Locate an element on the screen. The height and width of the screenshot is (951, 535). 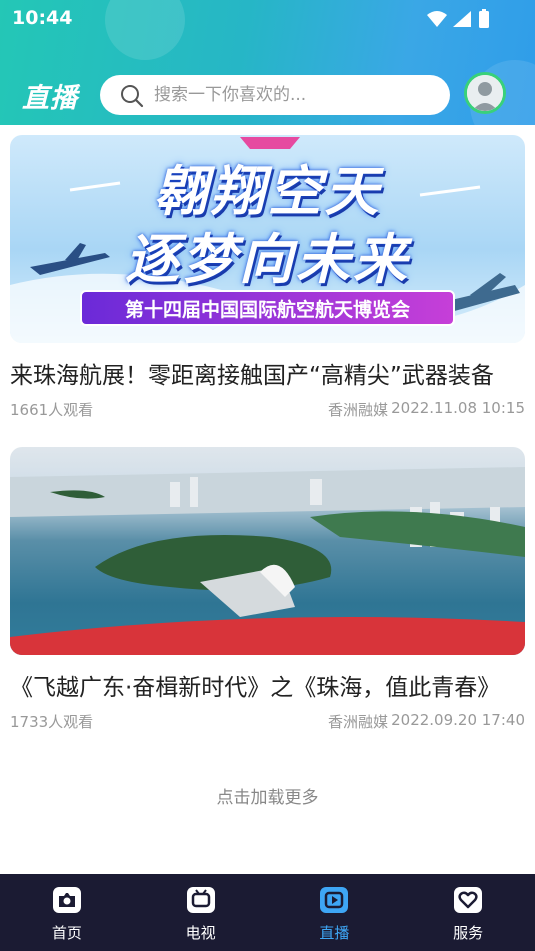
tab-home: 首页 is located at coordinates (67, 912).